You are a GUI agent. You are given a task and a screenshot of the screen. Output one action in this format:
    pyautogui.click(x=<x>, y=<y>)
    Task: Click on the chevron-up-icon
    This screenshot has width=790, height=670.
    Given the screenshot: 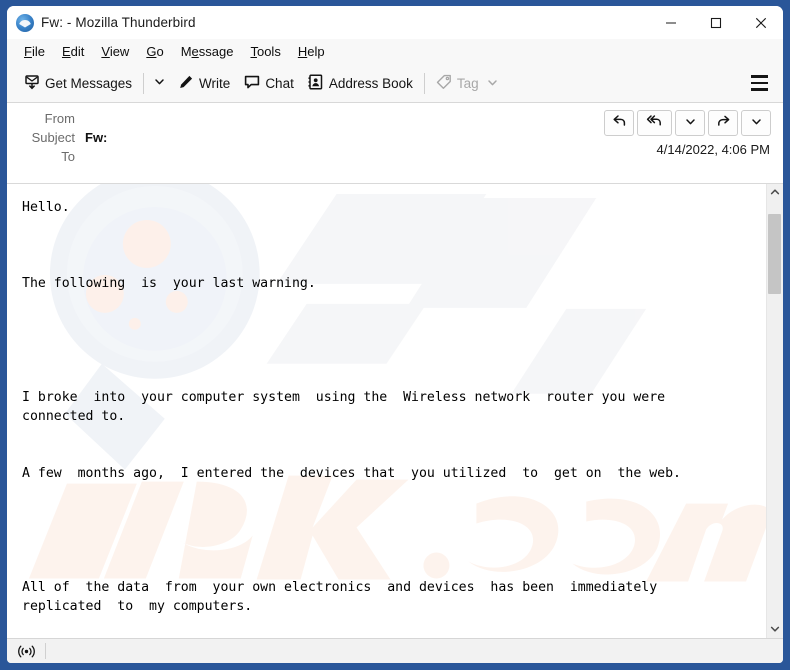 What is the action you would take?
    pyautogui.click(x=775, y=193)
    